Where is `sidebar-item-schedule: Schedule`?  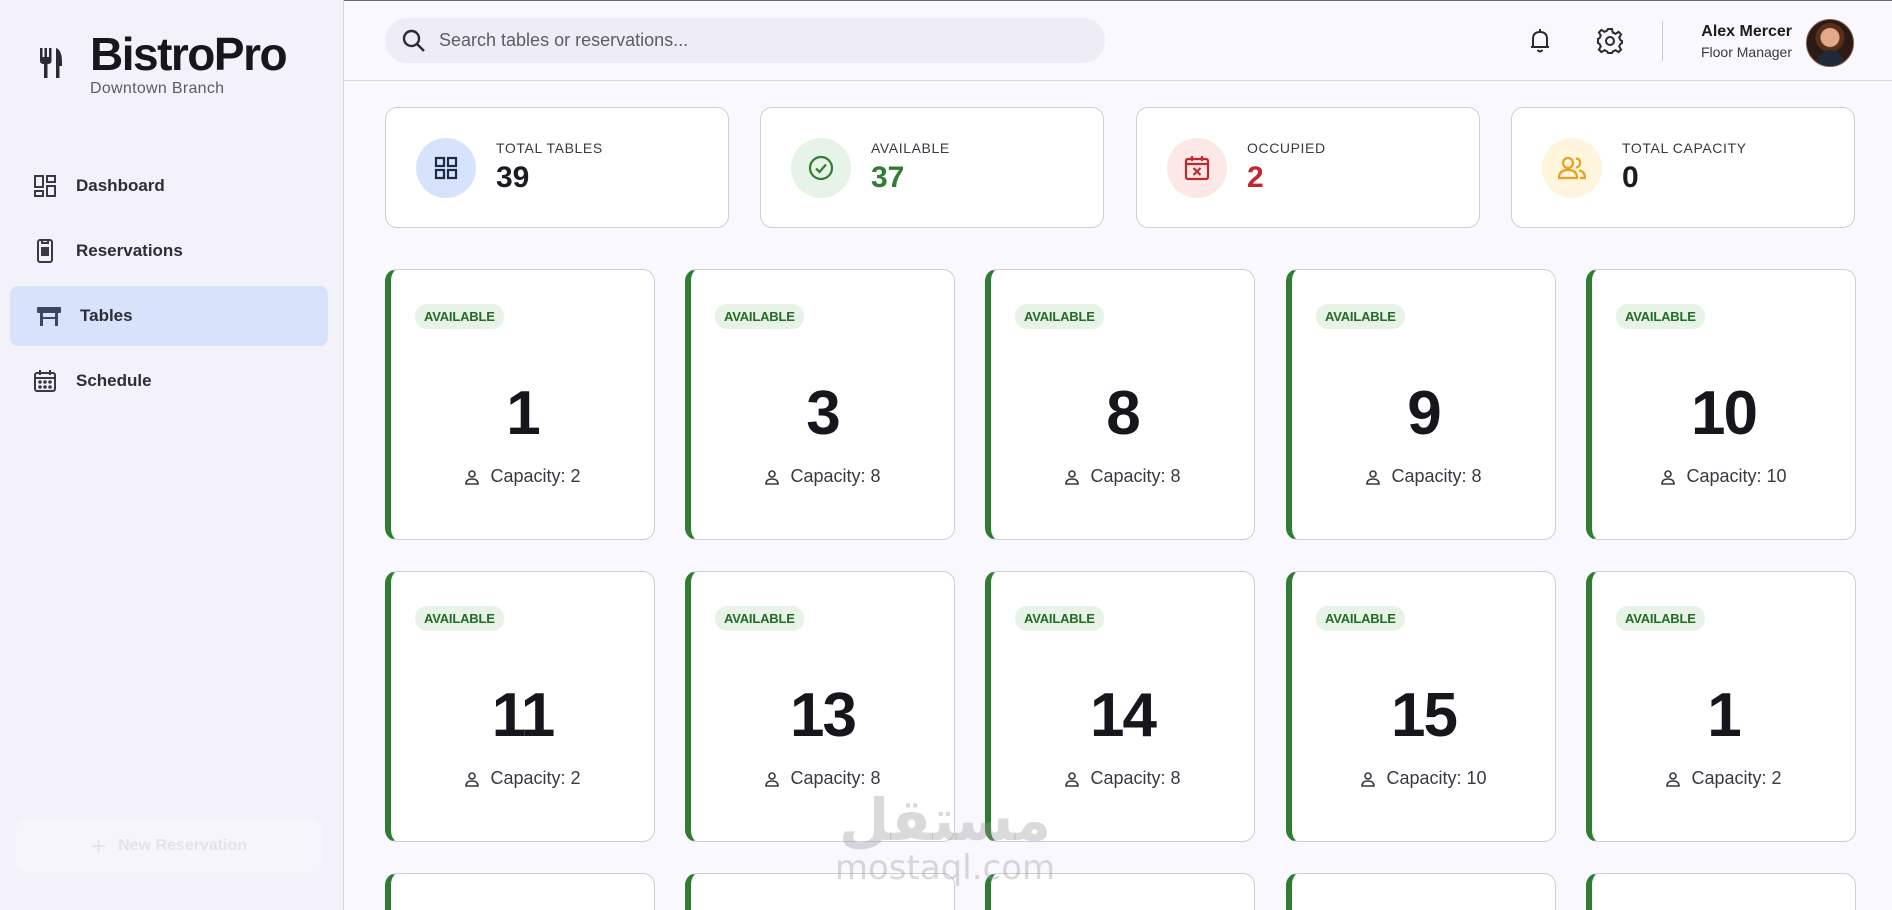 sidebar-item-schedule: Schedule is located at coordinates (169, 381).